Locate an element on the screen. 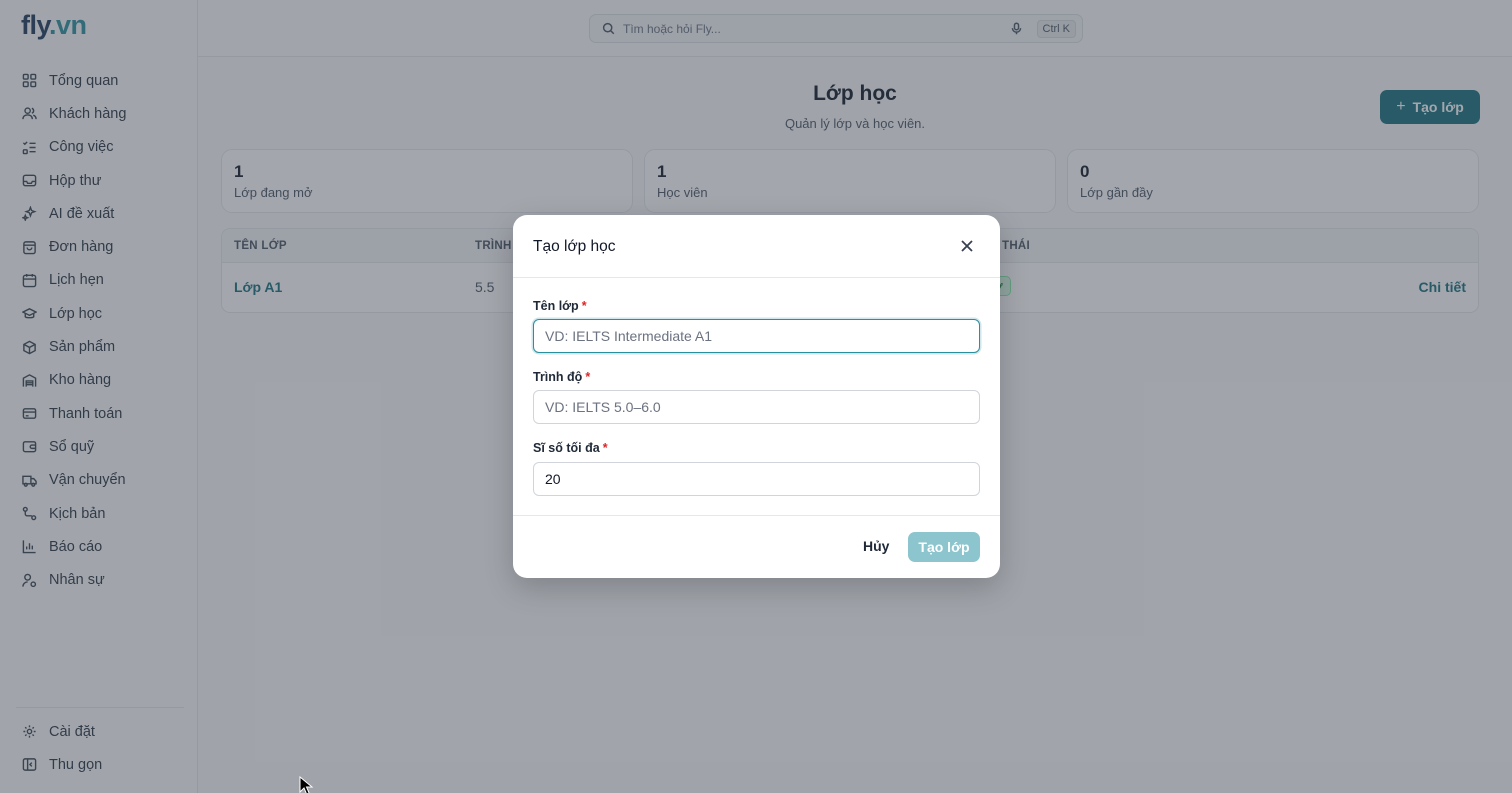  capacity-label: Sĩ số tối đa * is located at coordinates (570, 448).